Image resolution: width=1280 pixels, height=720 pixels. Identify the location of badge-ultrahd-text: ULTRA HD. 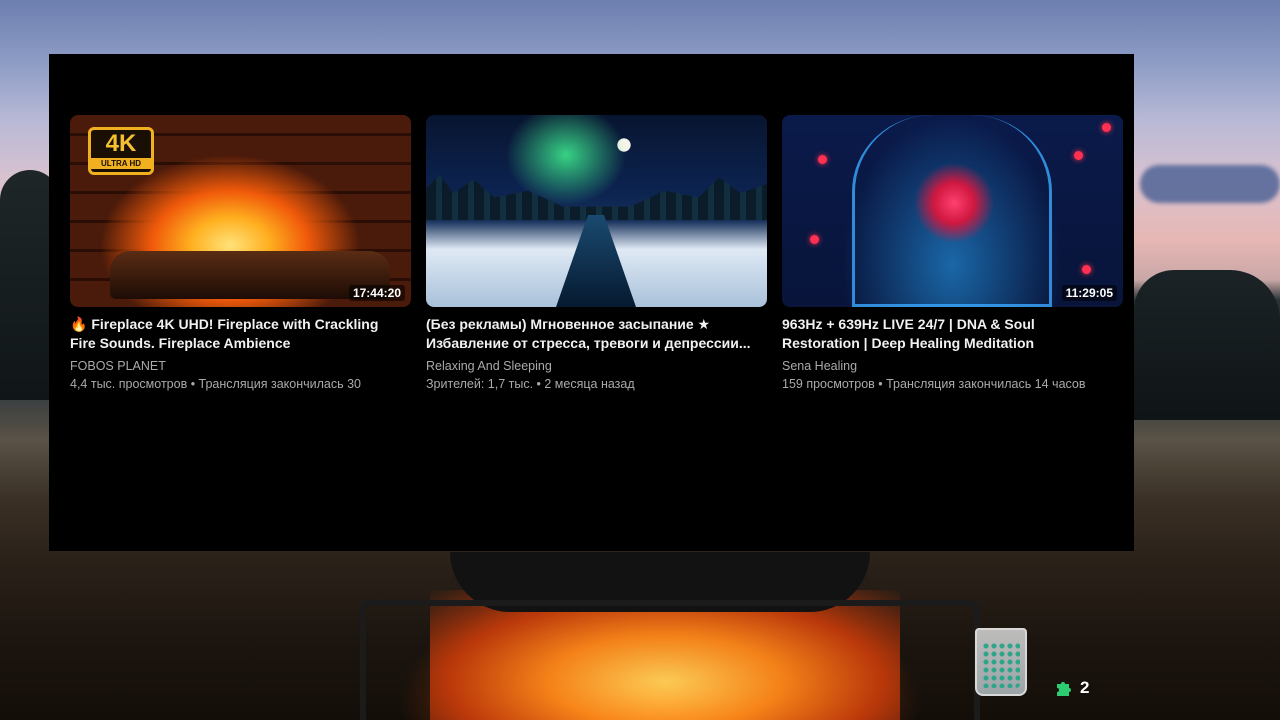
(121, 163).